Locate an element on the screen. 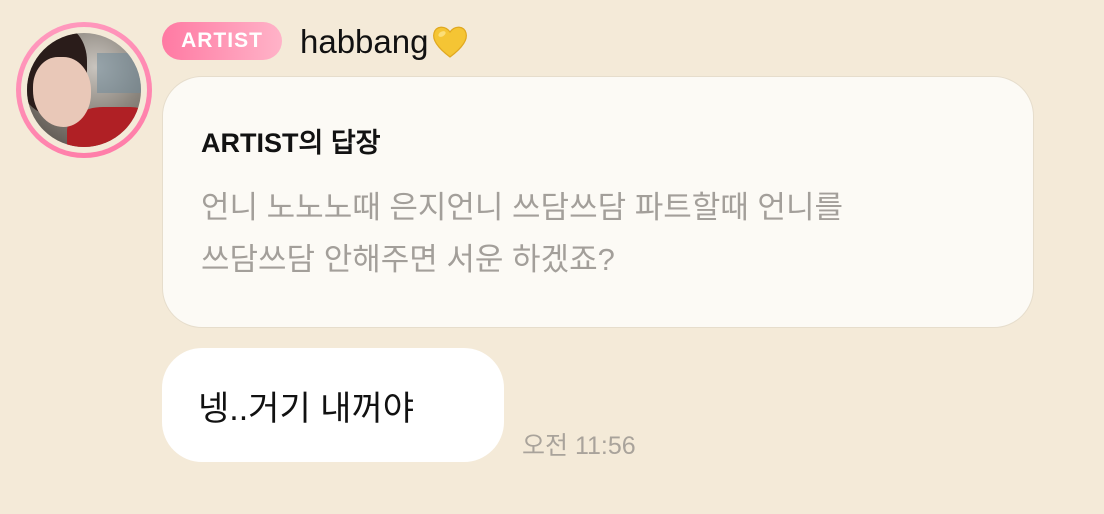 This screenshot has height=514, width=1104. avatar-frame is located at coordinates (84, 90).